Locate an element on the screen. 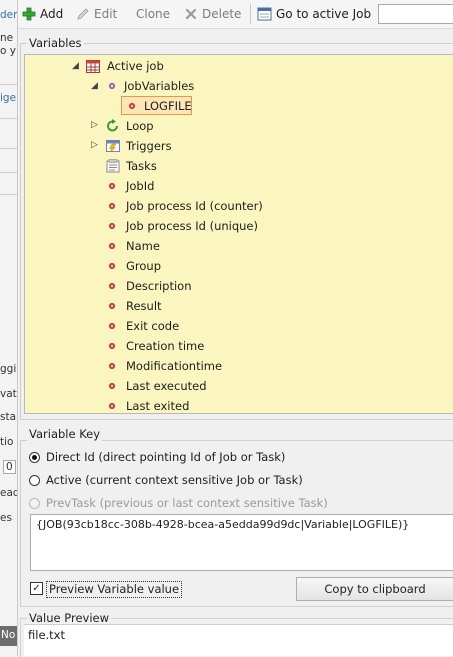 The width and height of the screenshot is (453, 657). tree-node-label: JobVariables is located at coordinates (159, 86).